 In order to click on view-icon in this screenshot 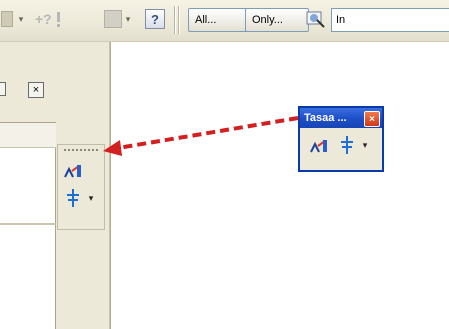, I will do `click(316, 19)`.